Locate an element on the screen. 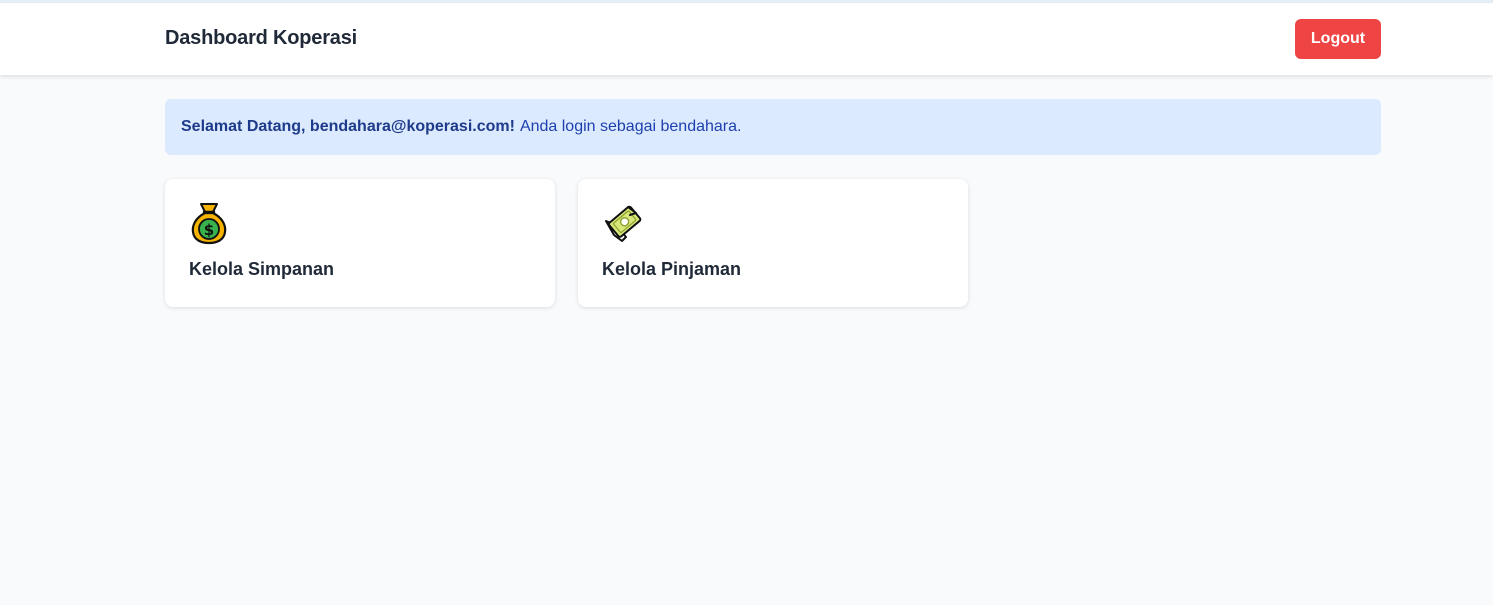  card-label: Kelola Pinjaman is located at coordinates (672, 269).